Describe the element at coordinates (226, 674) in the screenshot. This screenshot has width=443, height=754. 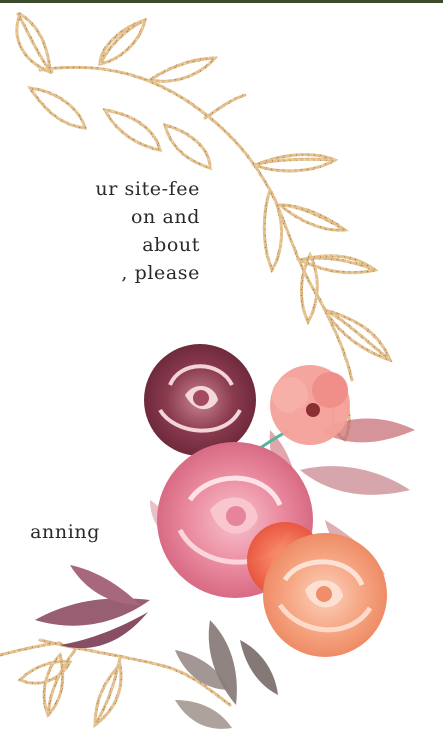
I see `taupe-leaves` at that location.